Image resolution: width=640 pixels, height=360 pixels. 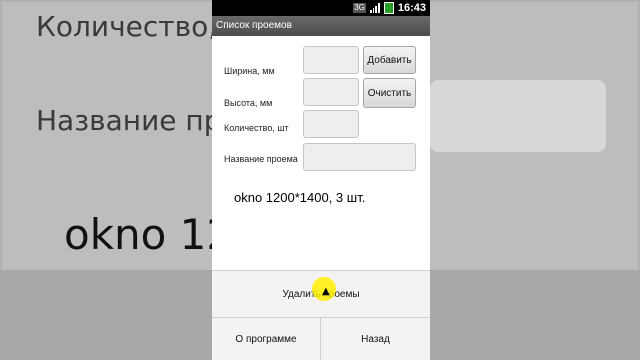 What do you see at coordinates (359, 157) in the screenshot?
I see `name-input` at bounding box center [359, 157].